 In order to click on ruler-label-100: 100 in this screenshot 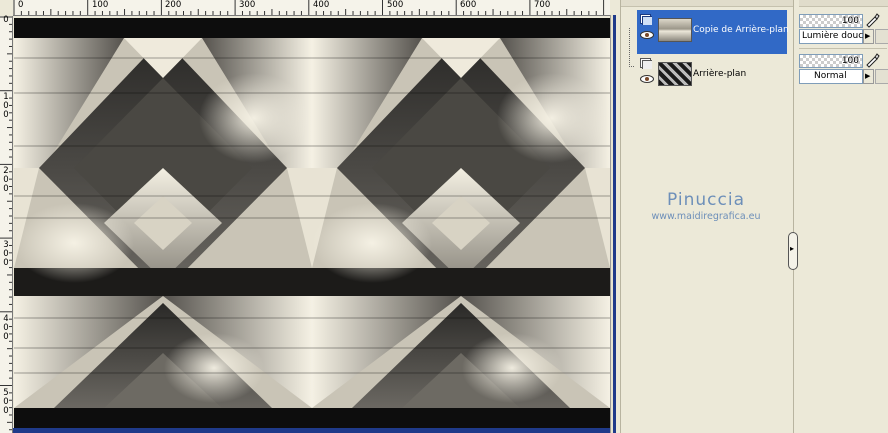, I will do `click(100, 5)`.